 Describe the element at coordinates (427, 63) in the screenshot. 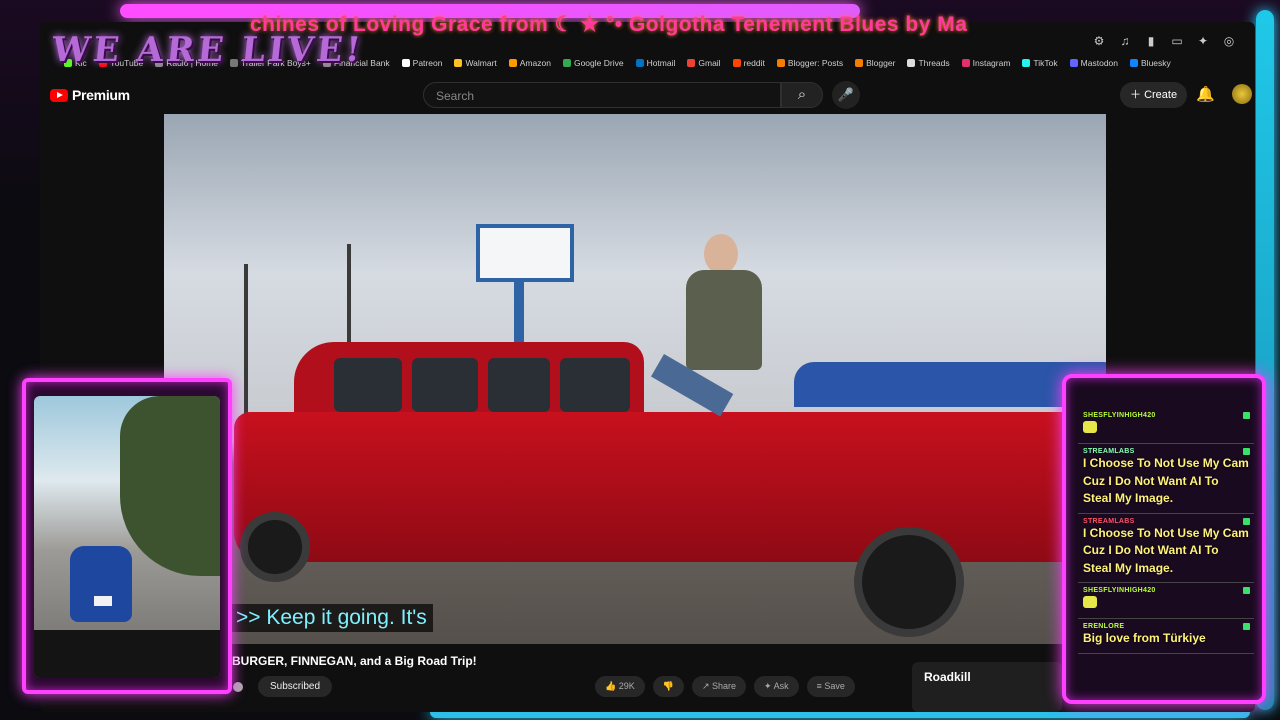

I see `bookmark-label: Patreon` at that location.